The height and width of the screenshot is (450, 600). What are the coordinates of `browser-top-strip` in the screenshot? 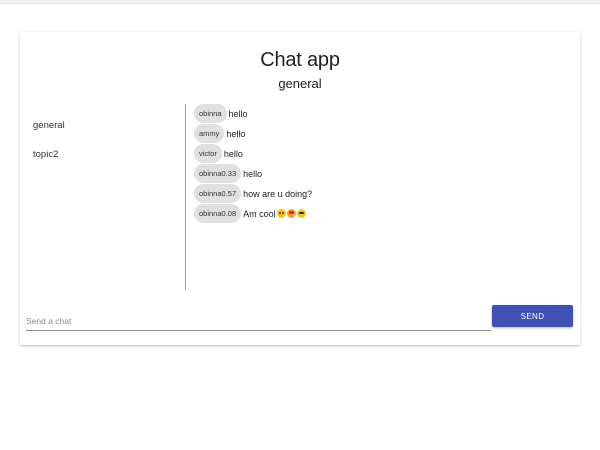 It's located at (300, 2).